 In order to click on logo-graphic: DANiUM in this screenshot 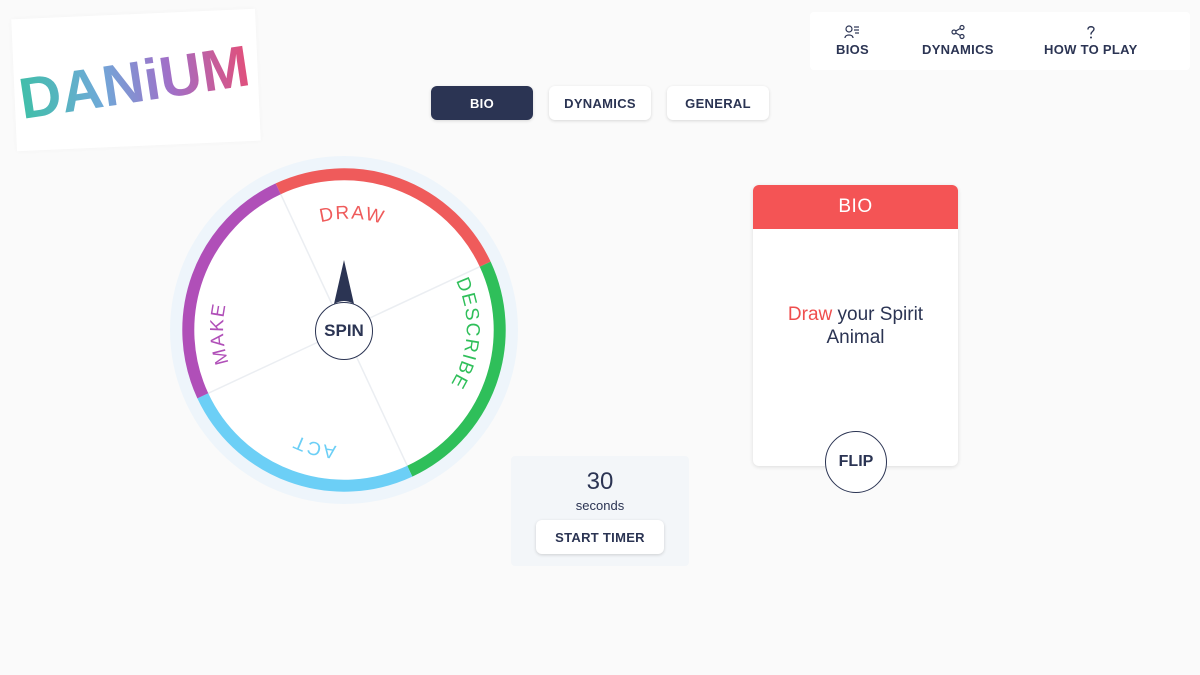, I will do `click(134, 82)`.